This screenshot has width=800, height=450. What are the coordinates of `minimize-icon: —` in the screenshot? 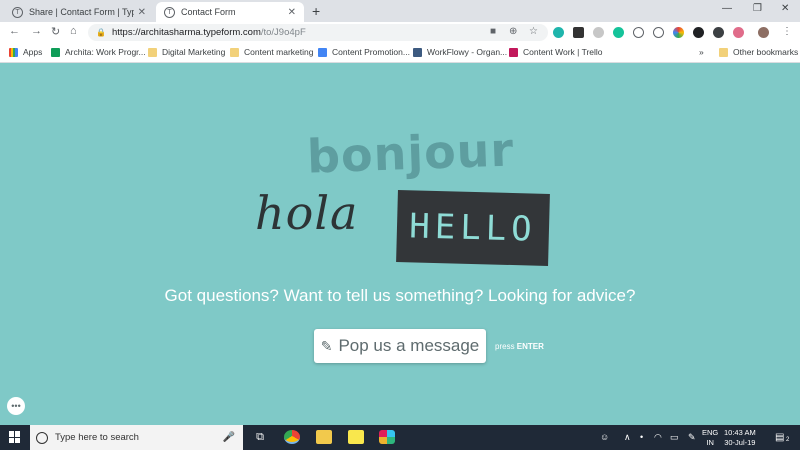 It's located at (727, 8).